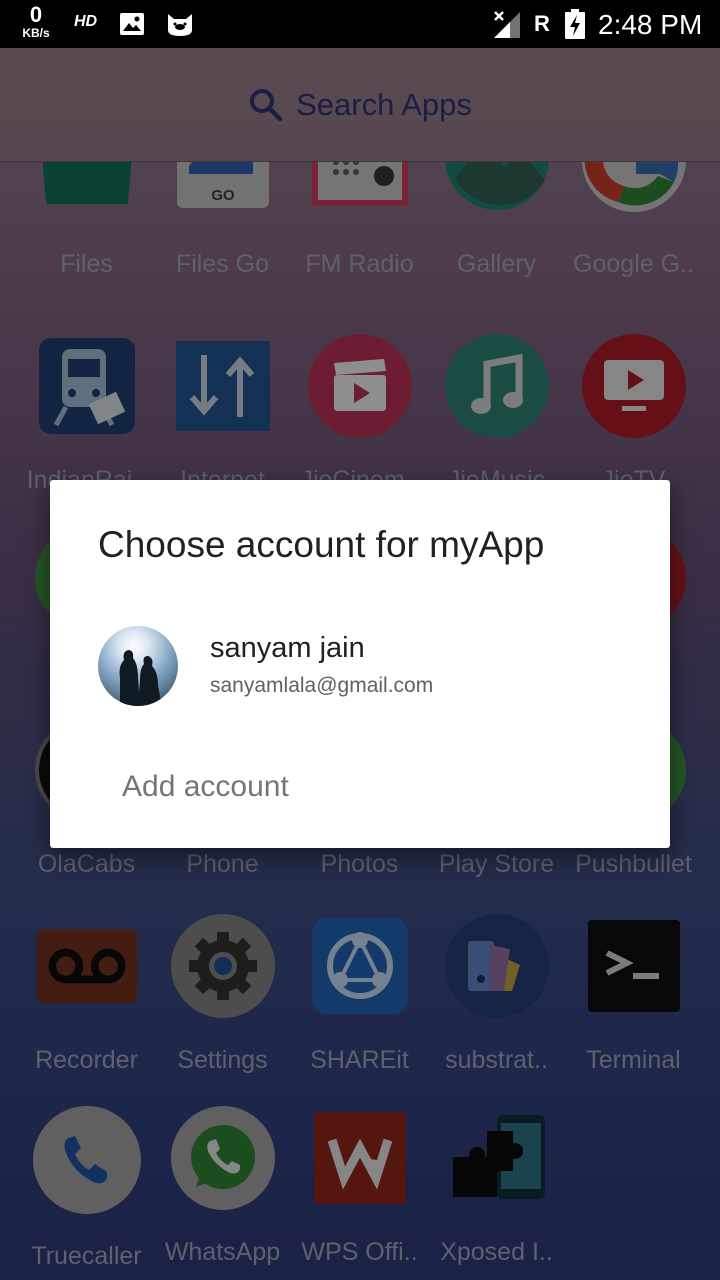 The height and width of the screenshot is (1280, 720). Describe the element at coordinates (542, 23) in the screenshot. I see `roaming-indicator: R` at that location.